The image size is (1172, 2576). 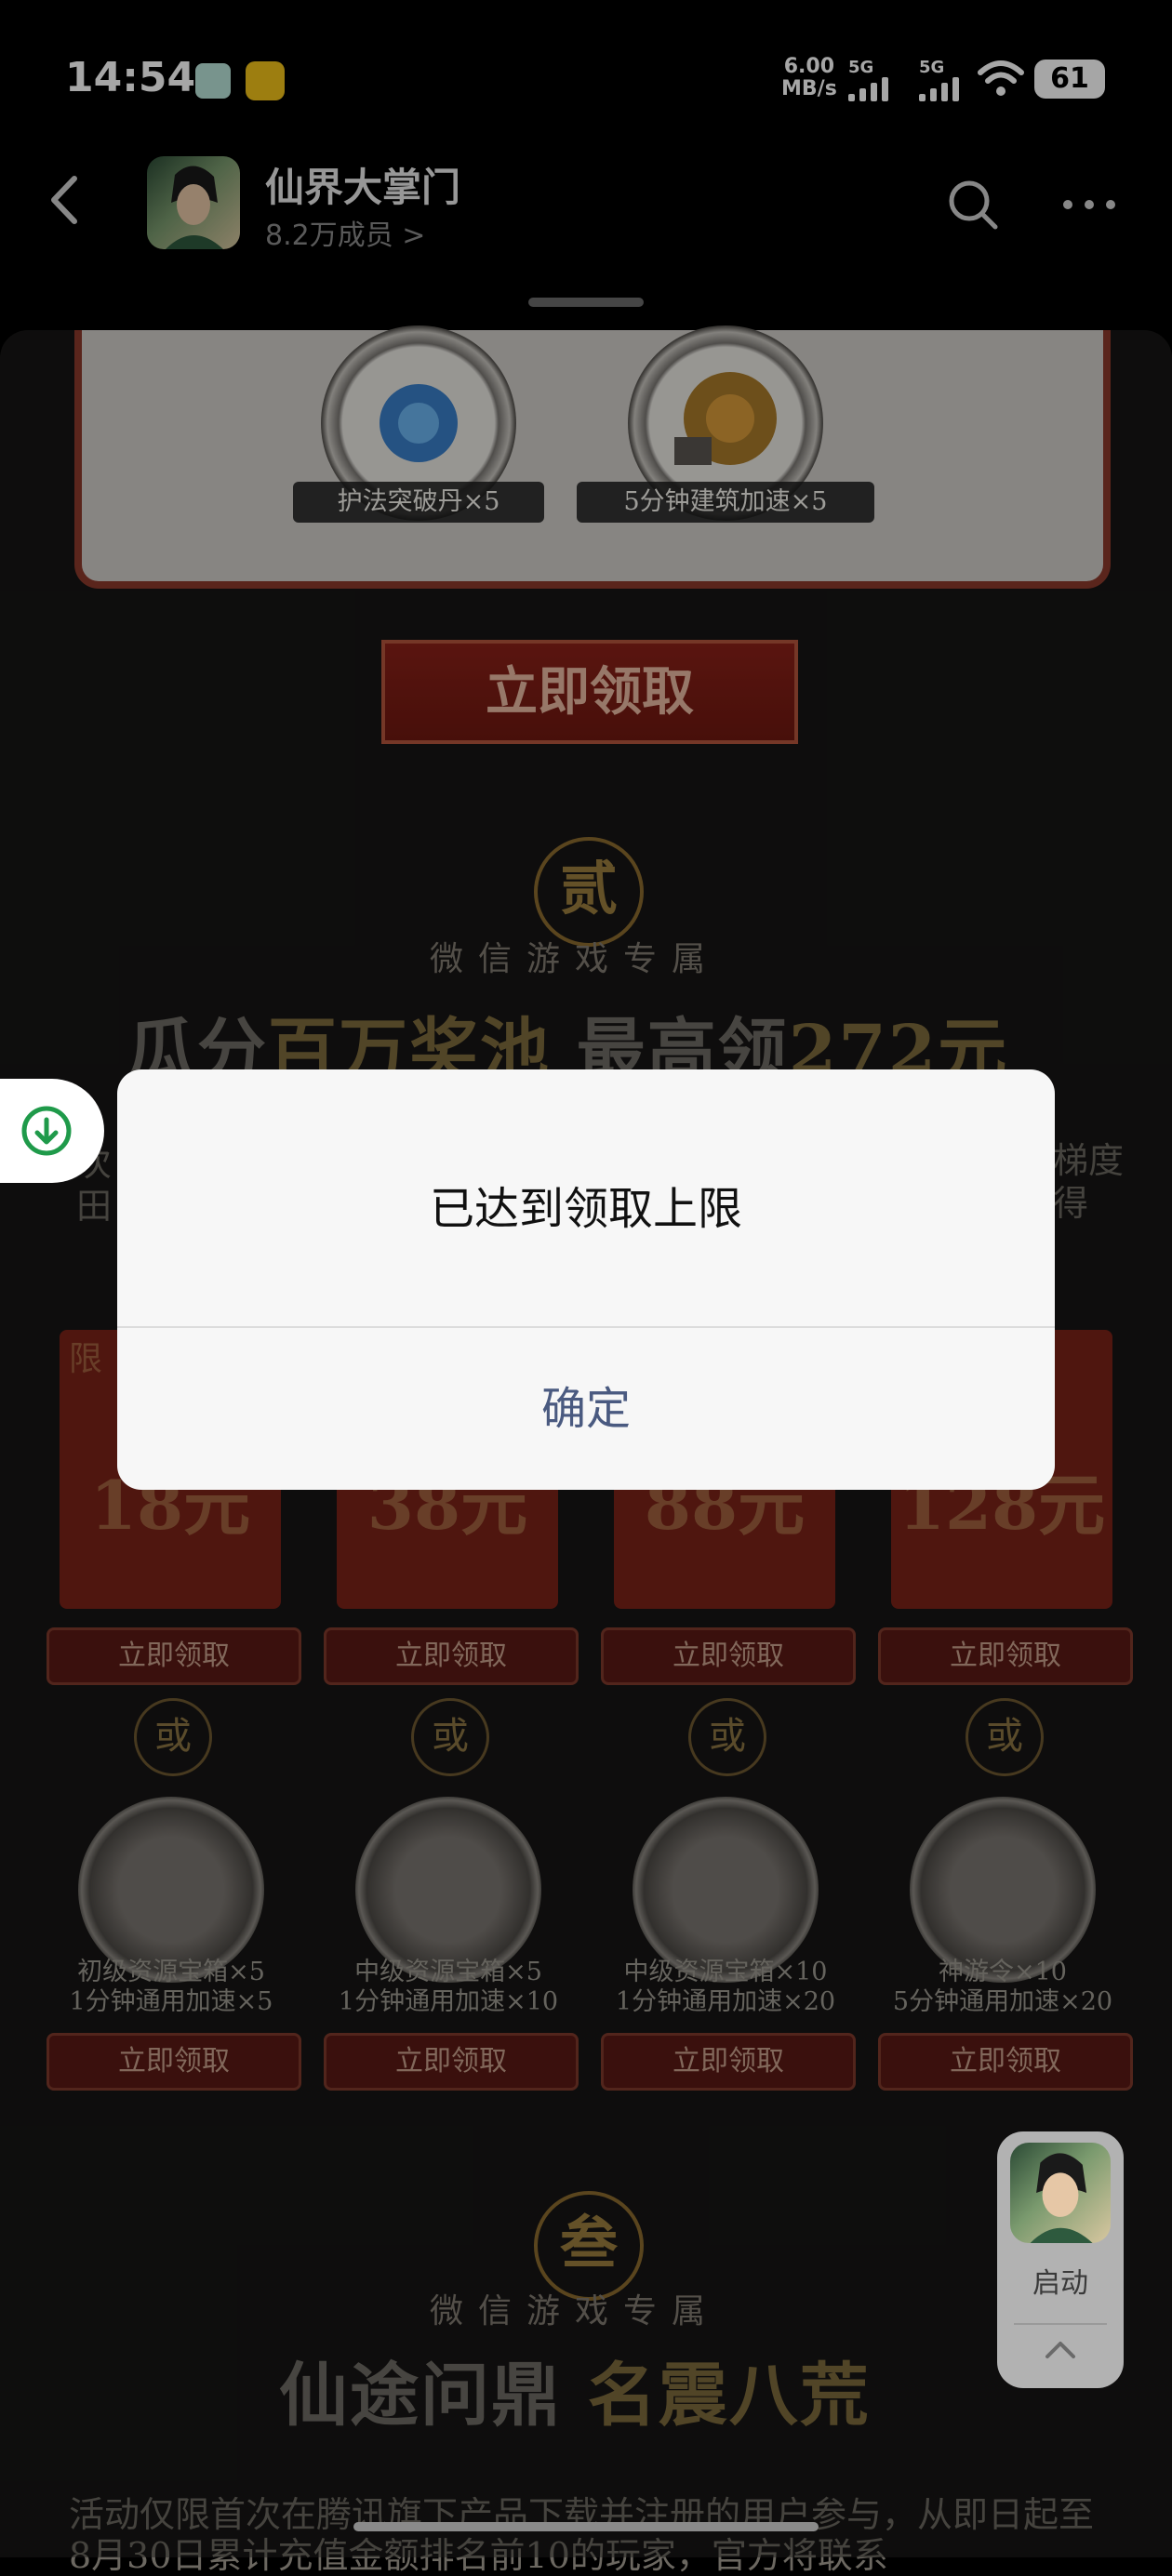 What do you see at coordinates (1060, 2324) in the screenshot?
I see `divider` at bounding box center [1060, 2324].